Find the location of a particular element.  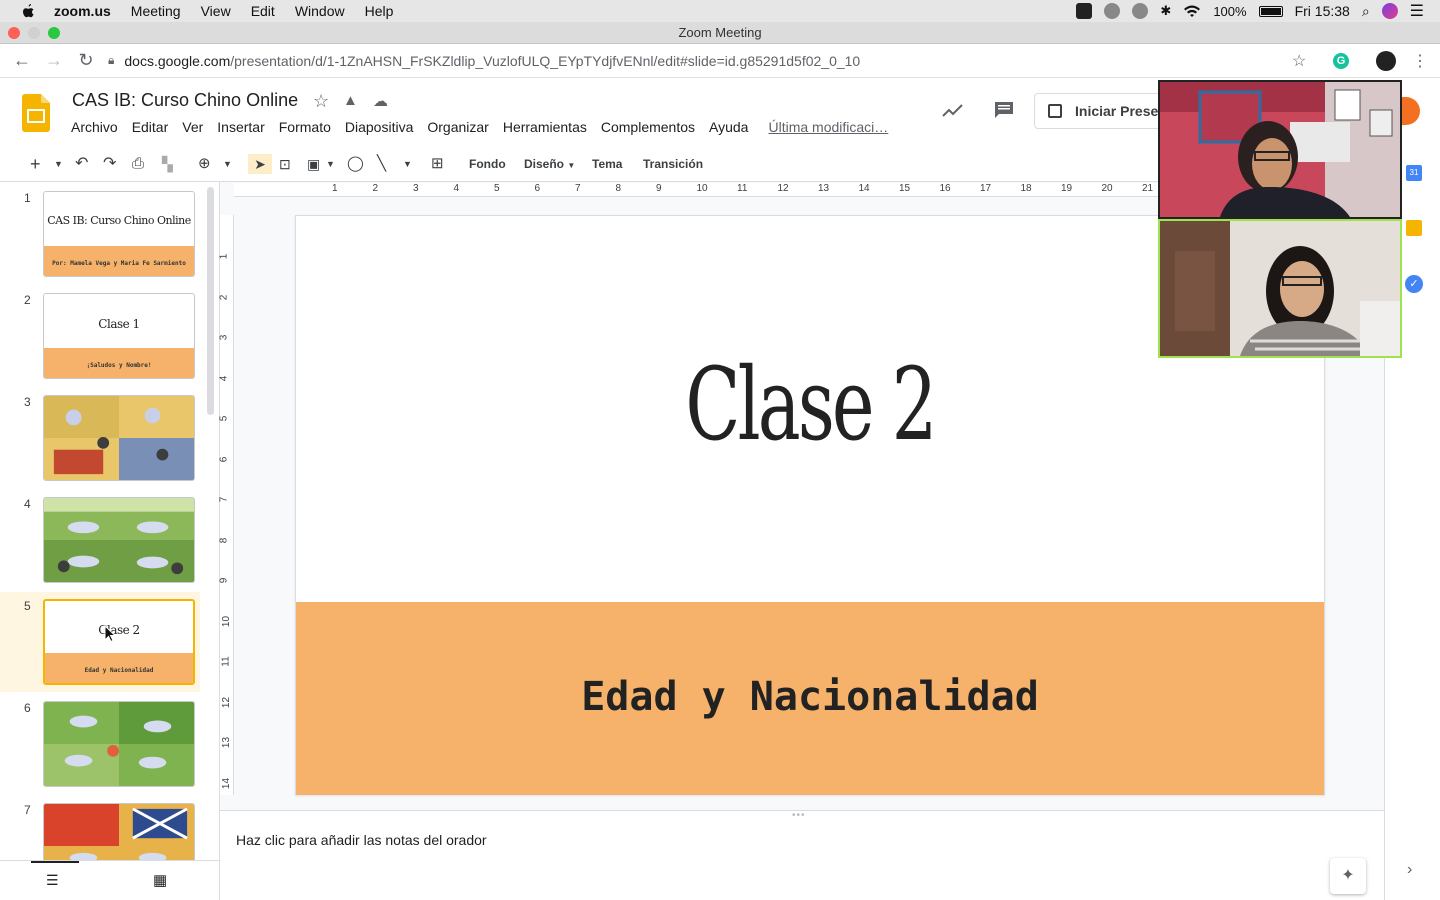

cloud-status-icon: ☁ is located at coordinates (380, 101).